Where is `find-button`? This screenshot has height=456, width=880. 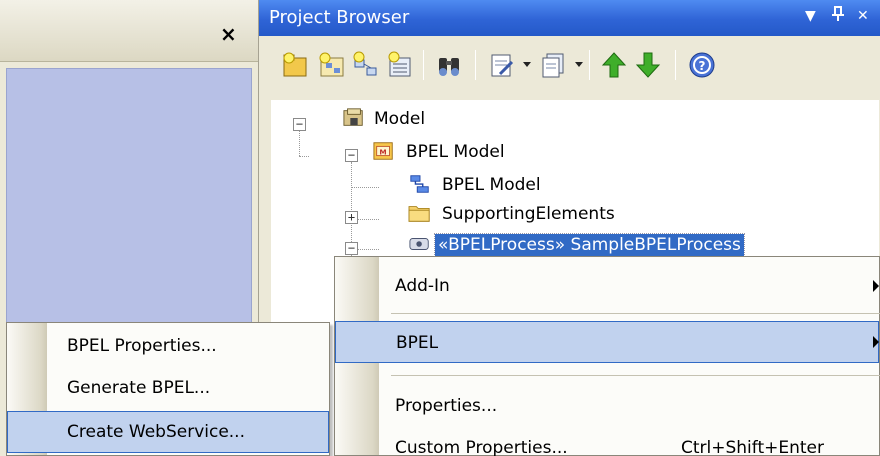
find-button is located at coordinates (450, 65).